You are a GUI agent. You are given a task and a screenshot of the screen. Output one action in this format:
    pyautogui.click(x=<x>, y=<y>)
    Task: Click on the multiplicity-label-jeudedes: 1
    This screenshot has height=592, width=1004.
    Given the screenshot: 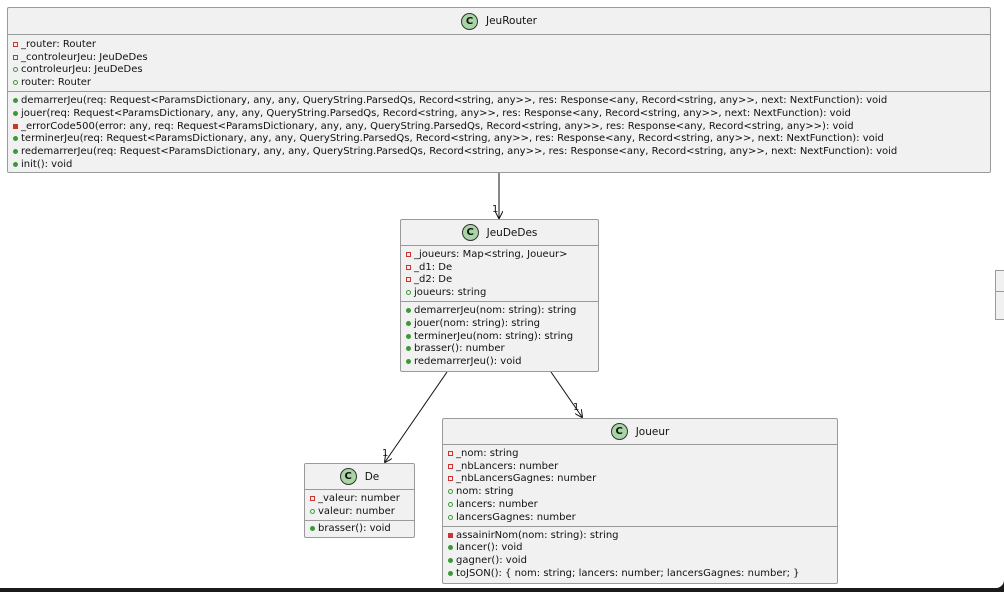 What is the action you would take?
    pyautogui.click(x=495, y=209)
    